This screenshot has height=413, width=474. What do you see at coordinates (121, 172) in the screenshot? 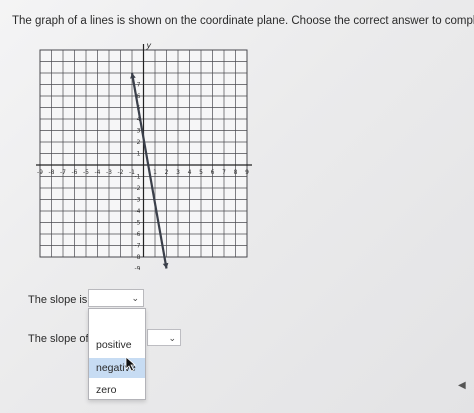
I see `x-tick-label: -2` at bounding box center [121, 172].